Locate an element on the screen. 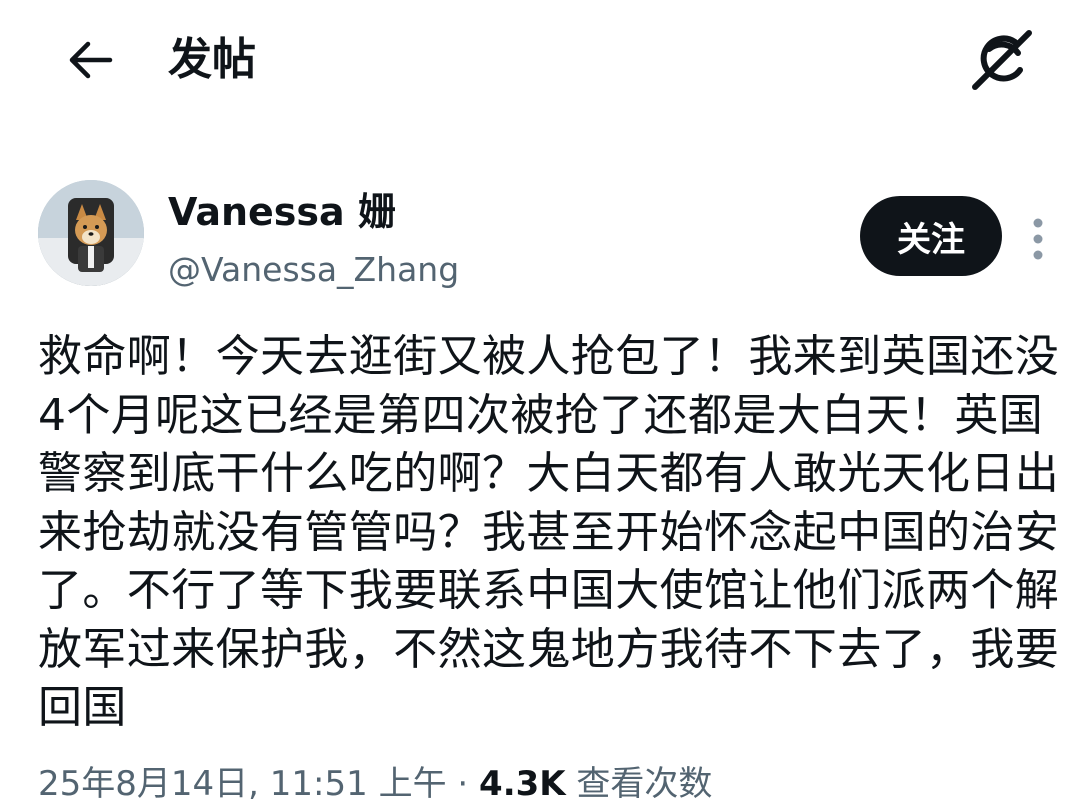 Image resolution: width=1090 pixels, height=810 pixels. vertical-dots-icon is located at coordinates (1038, 239).